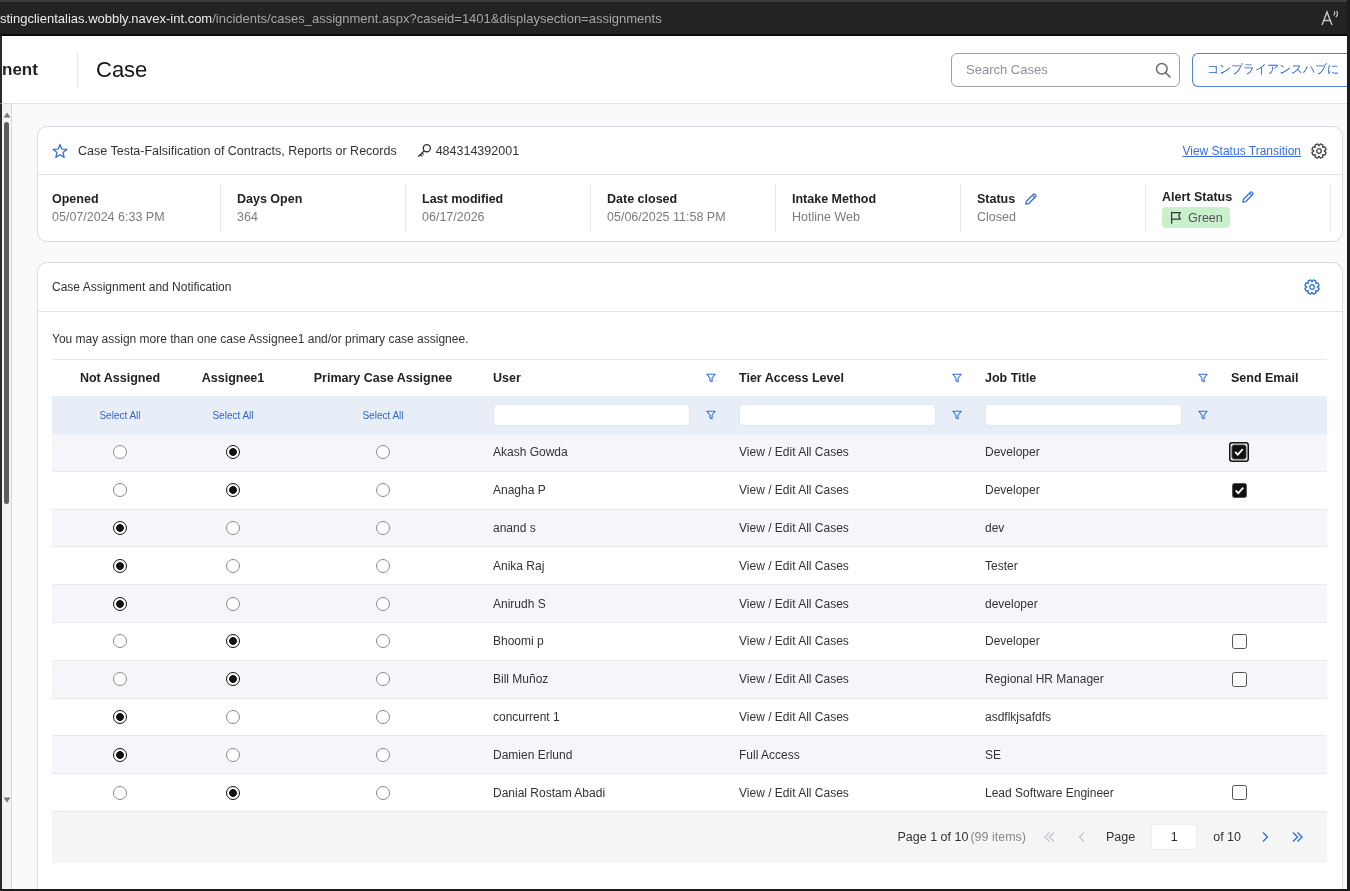 The image size is (1350, 891). I want to click on field-label: Date closed, so click(642, 199).